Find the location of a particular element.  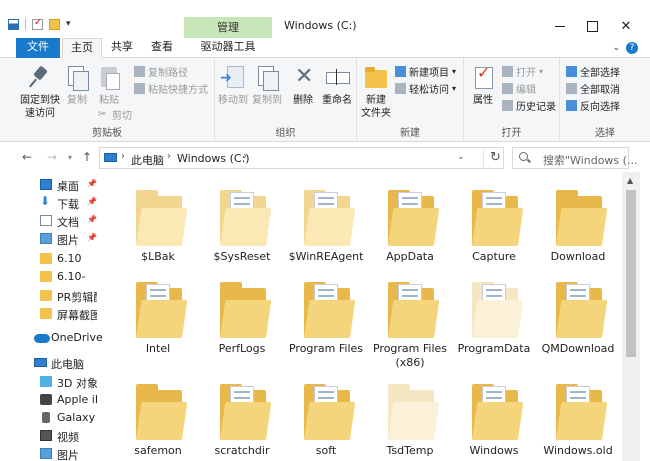

easy-access-button: 轻松访问 ▾ is located at coordinates (425, 88).